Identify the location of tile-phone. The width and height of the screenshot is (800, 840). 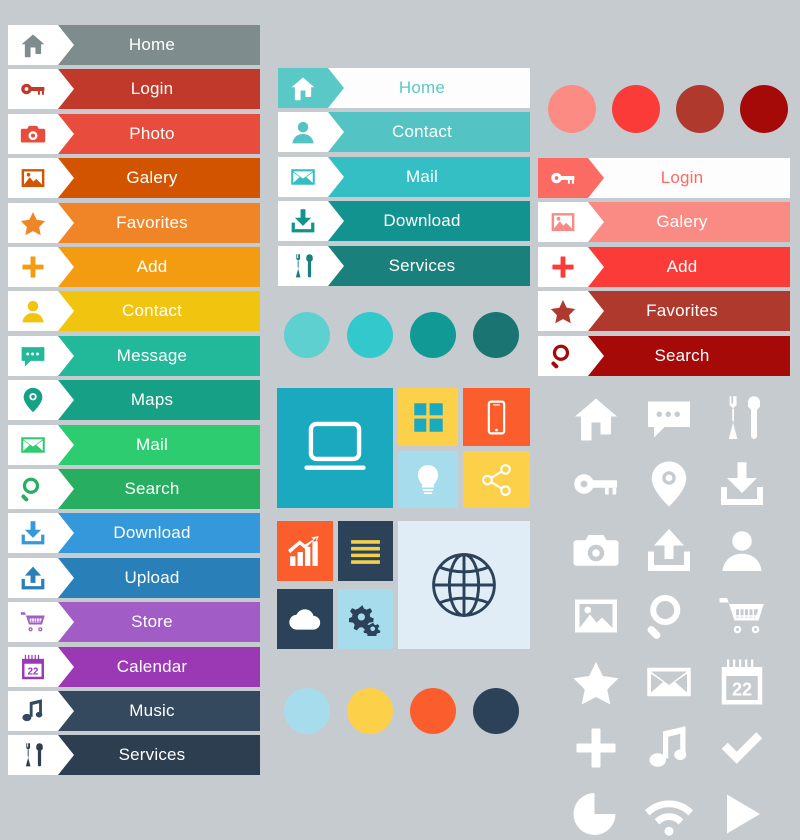
(496, 417).